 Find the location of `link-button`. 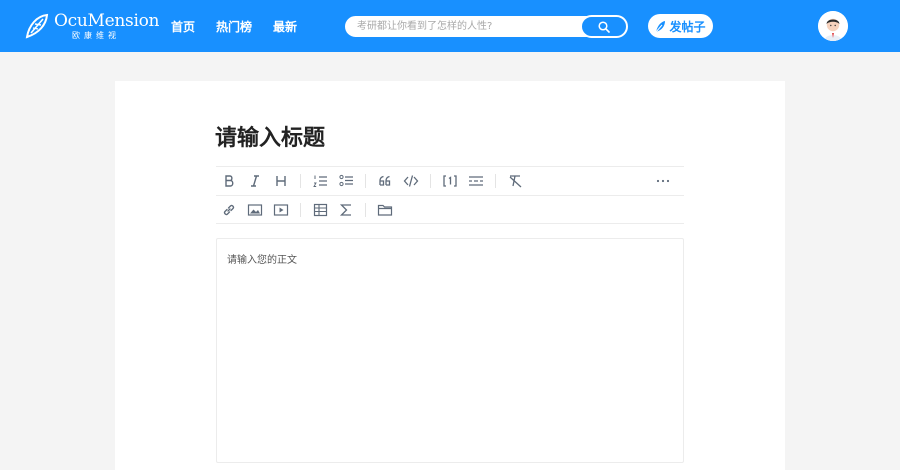

link-button is located at coordinates (229, 210).